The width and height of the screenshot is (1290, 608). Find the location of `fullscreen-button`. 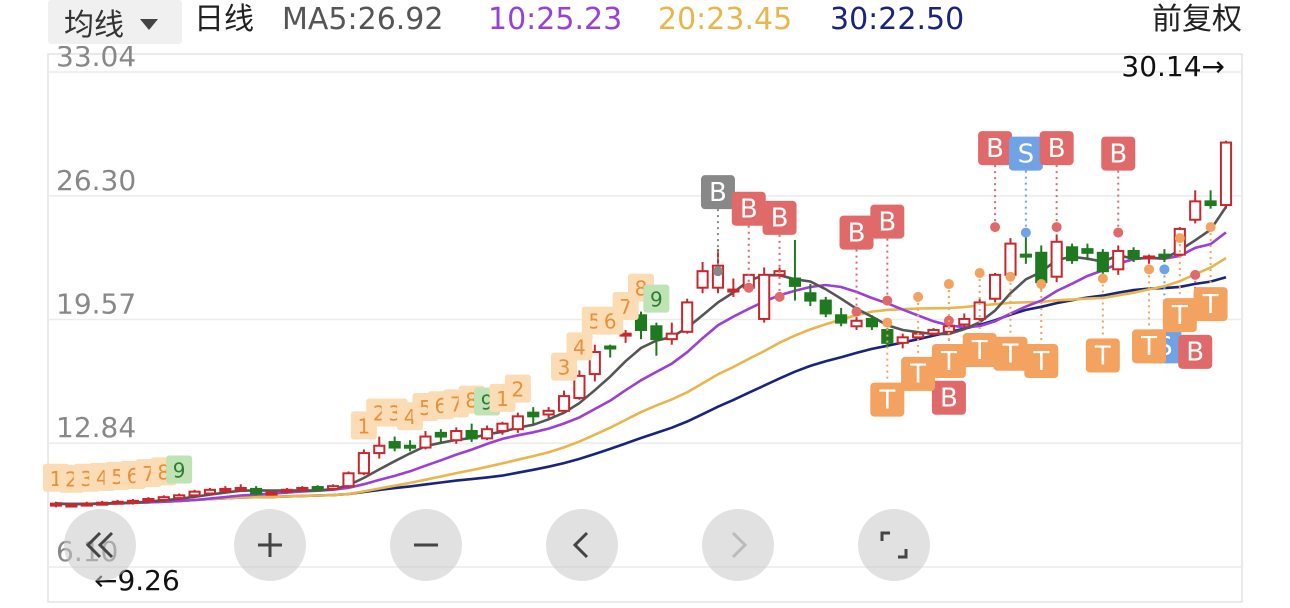

fullscreen-button is located at coordinates (894, 545).